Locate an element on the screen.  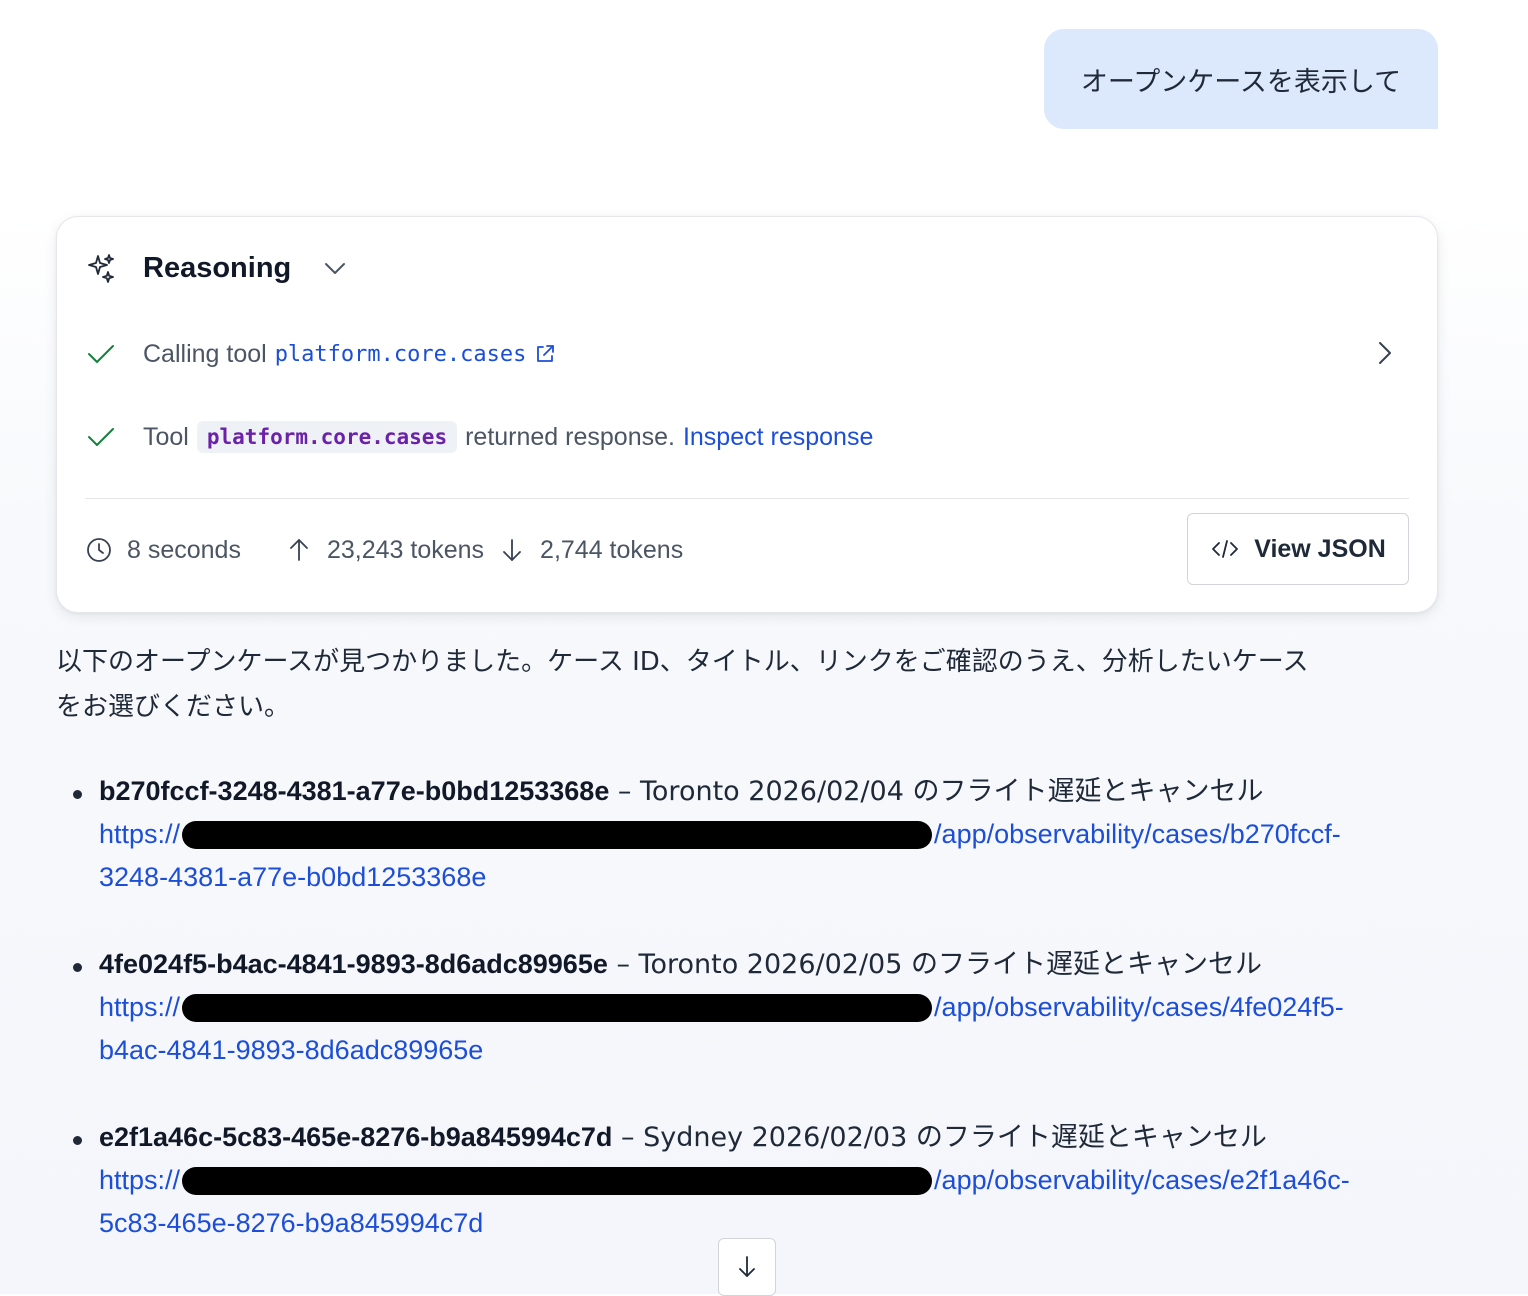
user-message-bubble: オープンケースを表示して is located at coordinates (1241, 79).